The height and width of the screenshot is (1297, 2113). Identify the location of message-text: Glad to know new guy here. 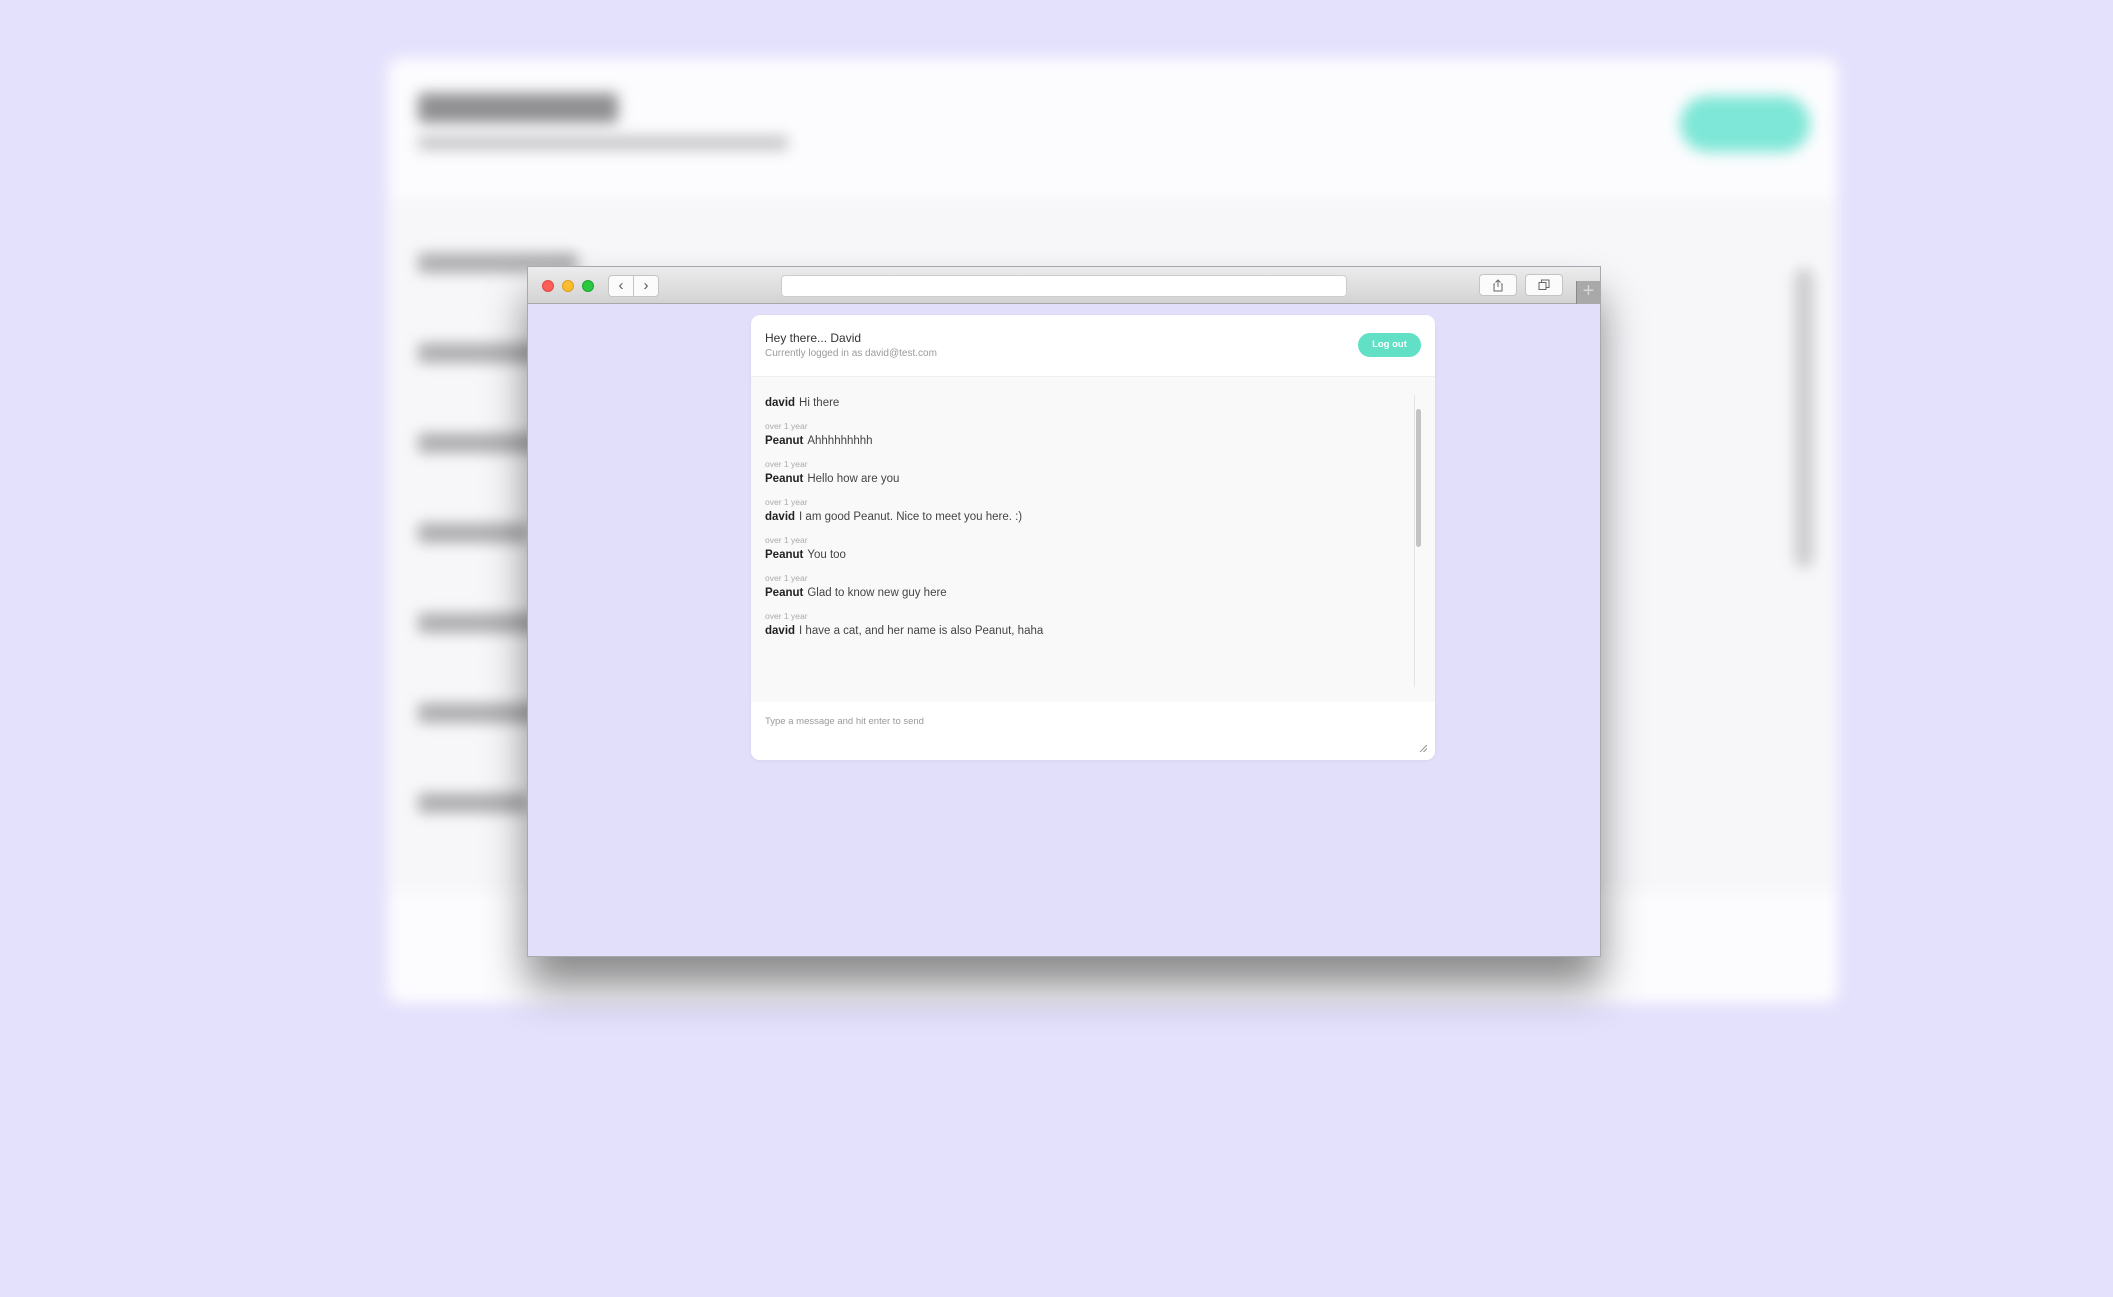
(877, 593).